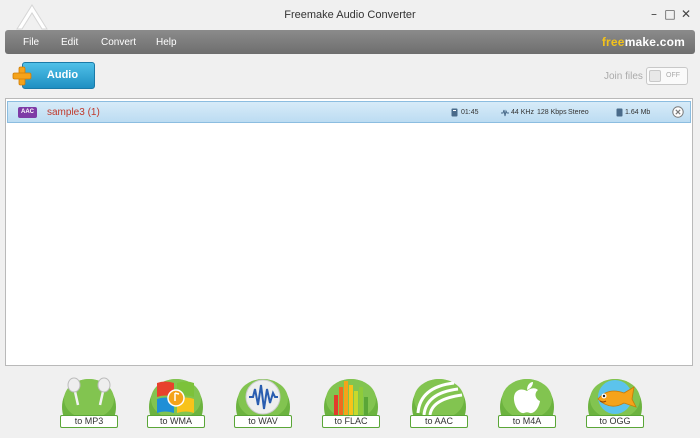 Image resolution: width=700 pixels, height=438 pixels. What do you see at coordinates (613, 42) in the screenshot?
I see `brand-free: free` at bounding box center [613, 42].